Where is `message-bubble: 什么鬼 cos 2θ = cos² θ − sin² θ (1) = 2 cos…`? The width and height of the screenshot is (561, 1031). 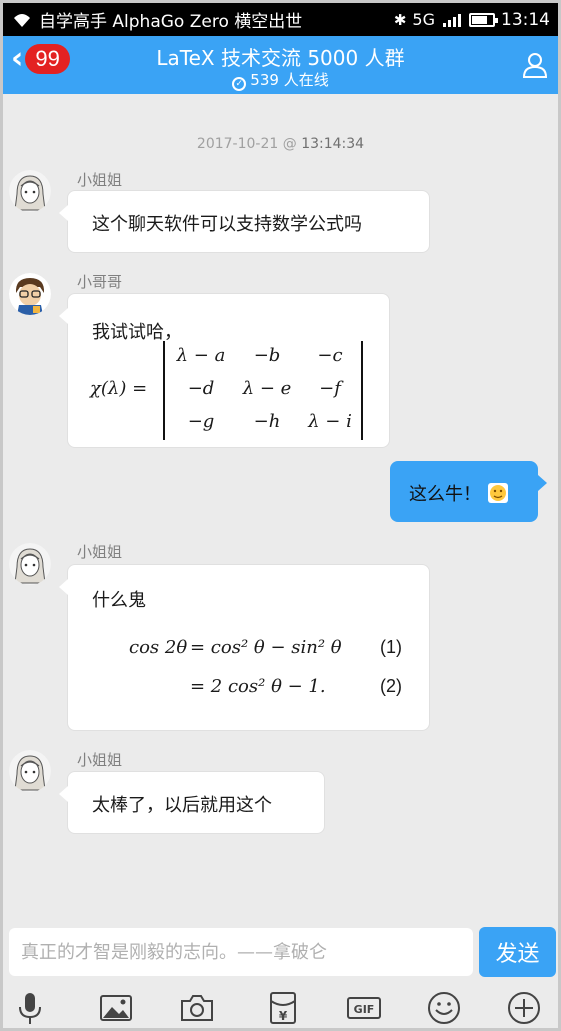 message-bubble: 什么鬼 cos 2θ = cos² θ − sin² θ (1) = 2 cos… is located at coordinates (244, 647).